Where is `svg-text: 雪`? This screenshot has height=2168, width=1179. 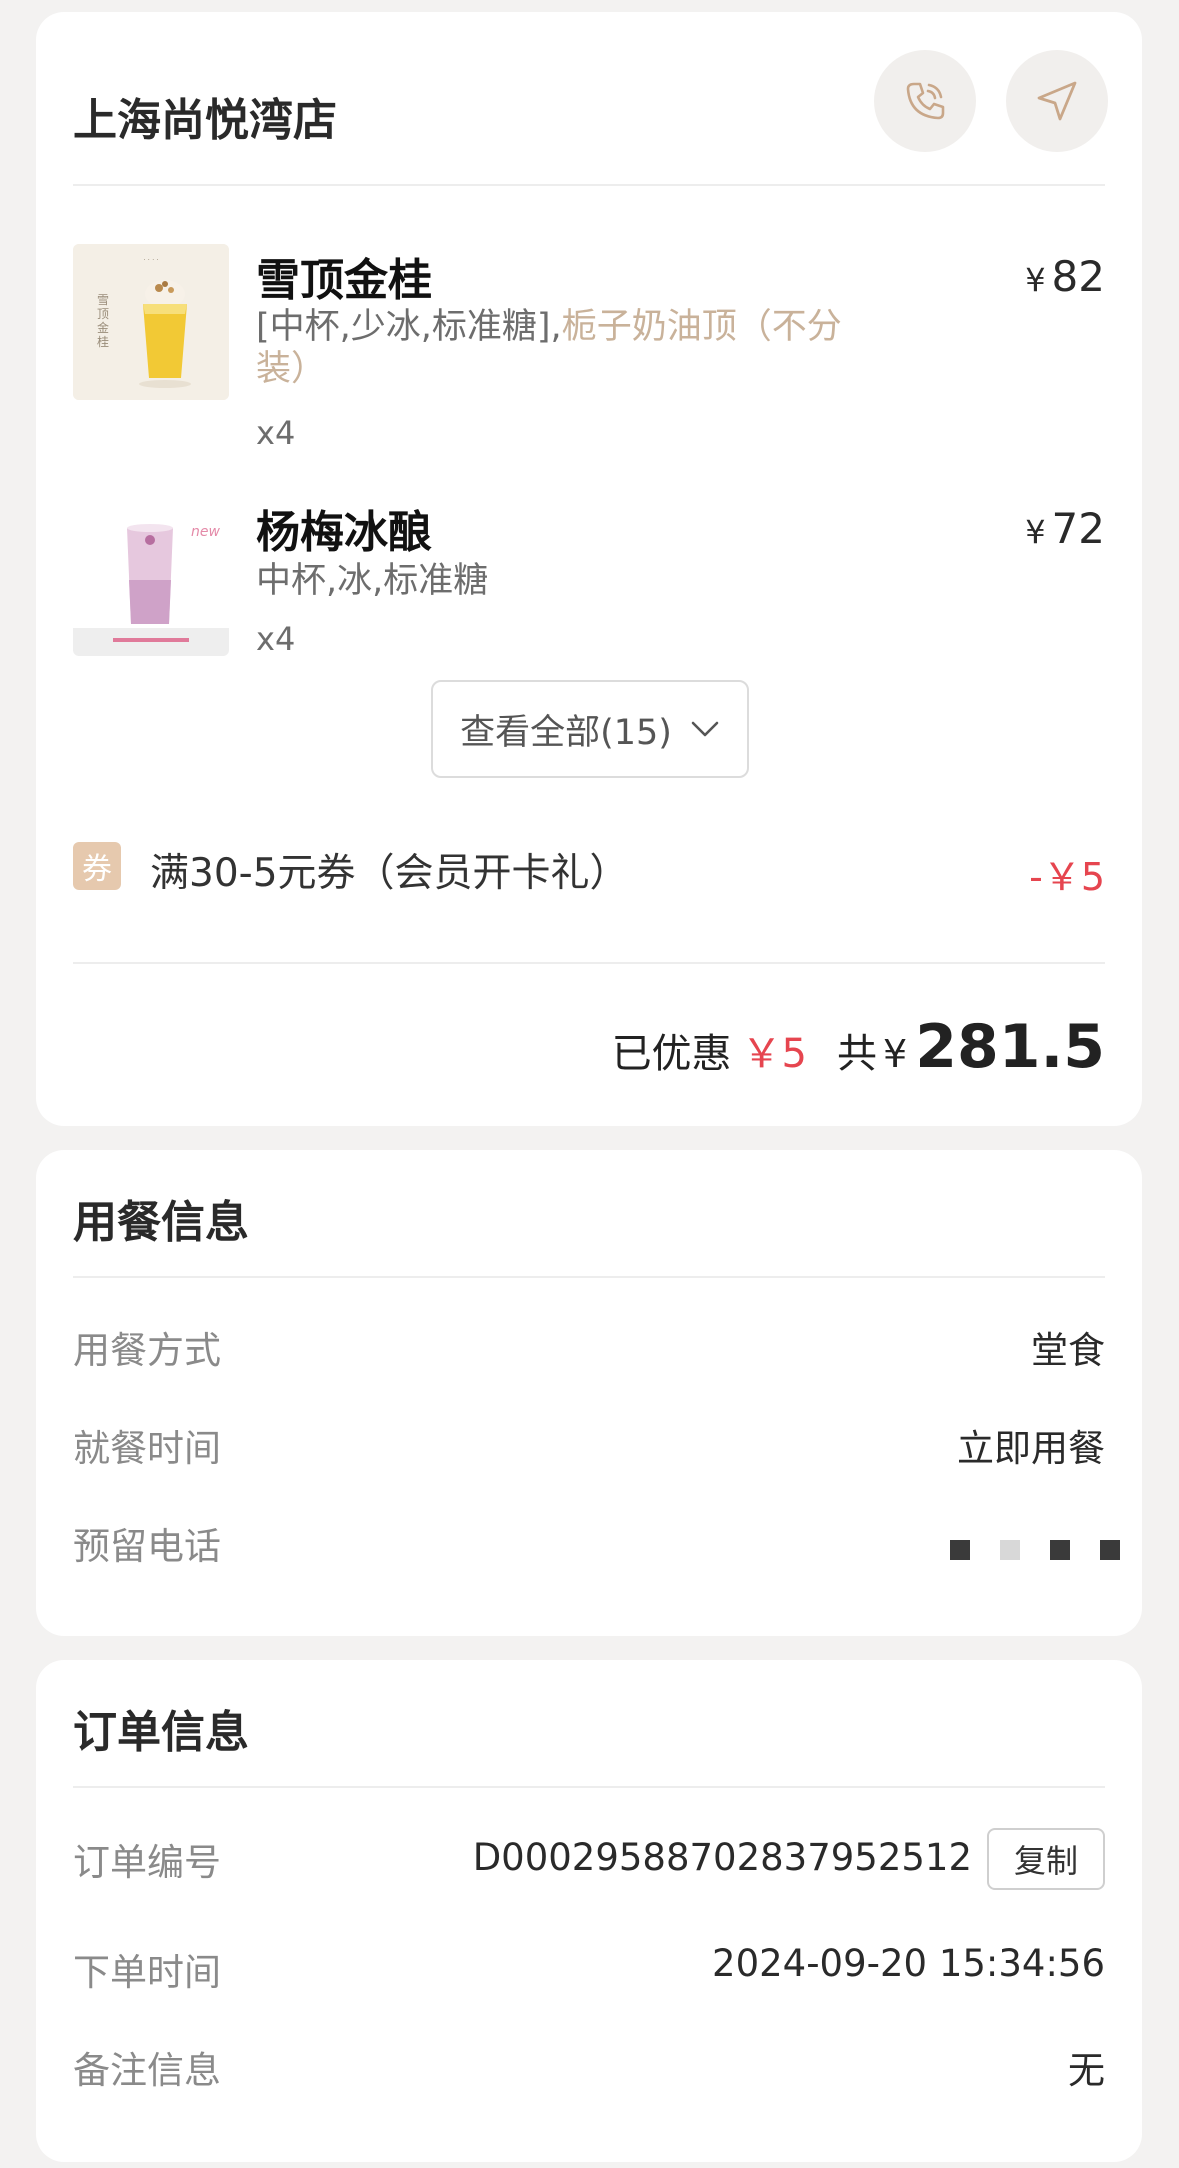 svg-text: 雪 is located at coordinates (103, 300).